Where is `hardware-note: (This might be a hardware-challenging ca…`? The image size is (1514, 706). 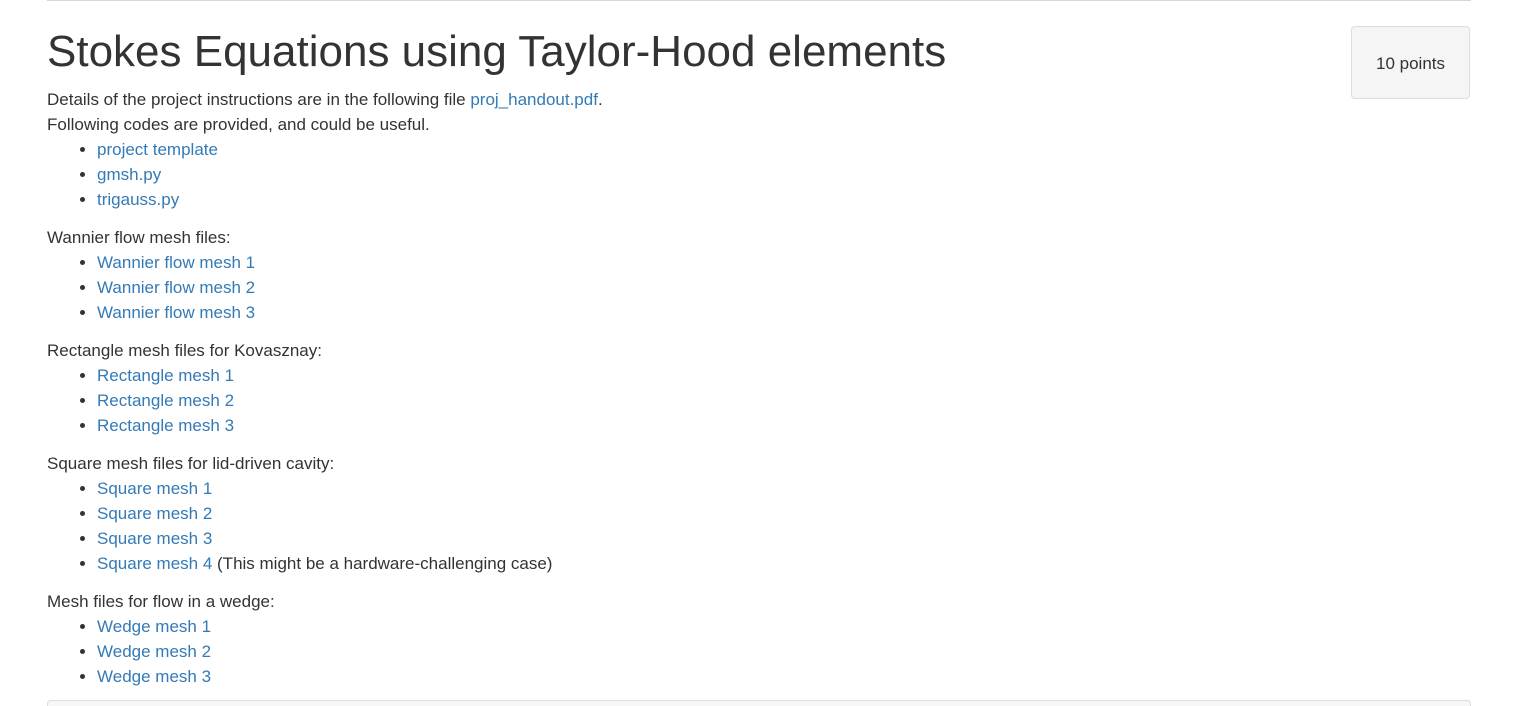 hardware-note: (This might be a hardware-challenging ca… is located at coordinates (382, 563).